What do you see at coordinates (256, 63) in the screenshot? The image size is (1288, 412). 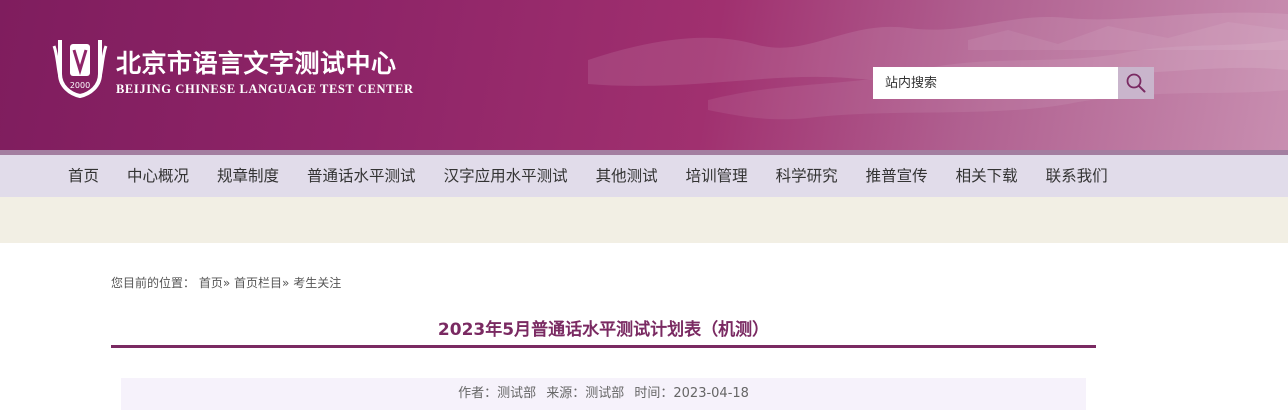 I see `site-title: 北京市语言文字测试中心` at bounding box center [256, 63].